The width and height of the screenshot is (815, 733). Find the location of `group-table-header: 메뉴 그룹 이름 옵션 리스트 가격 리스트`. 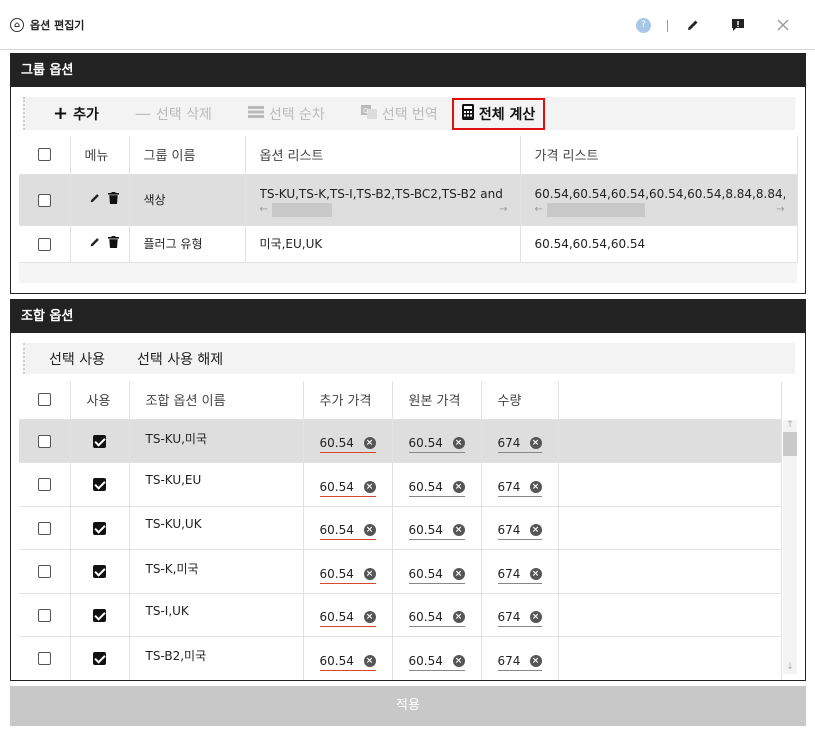

group-table-header: 메뉴 그룹 이름 옵션 리스트 가격 리스트 is located at coordinates (408, 155).